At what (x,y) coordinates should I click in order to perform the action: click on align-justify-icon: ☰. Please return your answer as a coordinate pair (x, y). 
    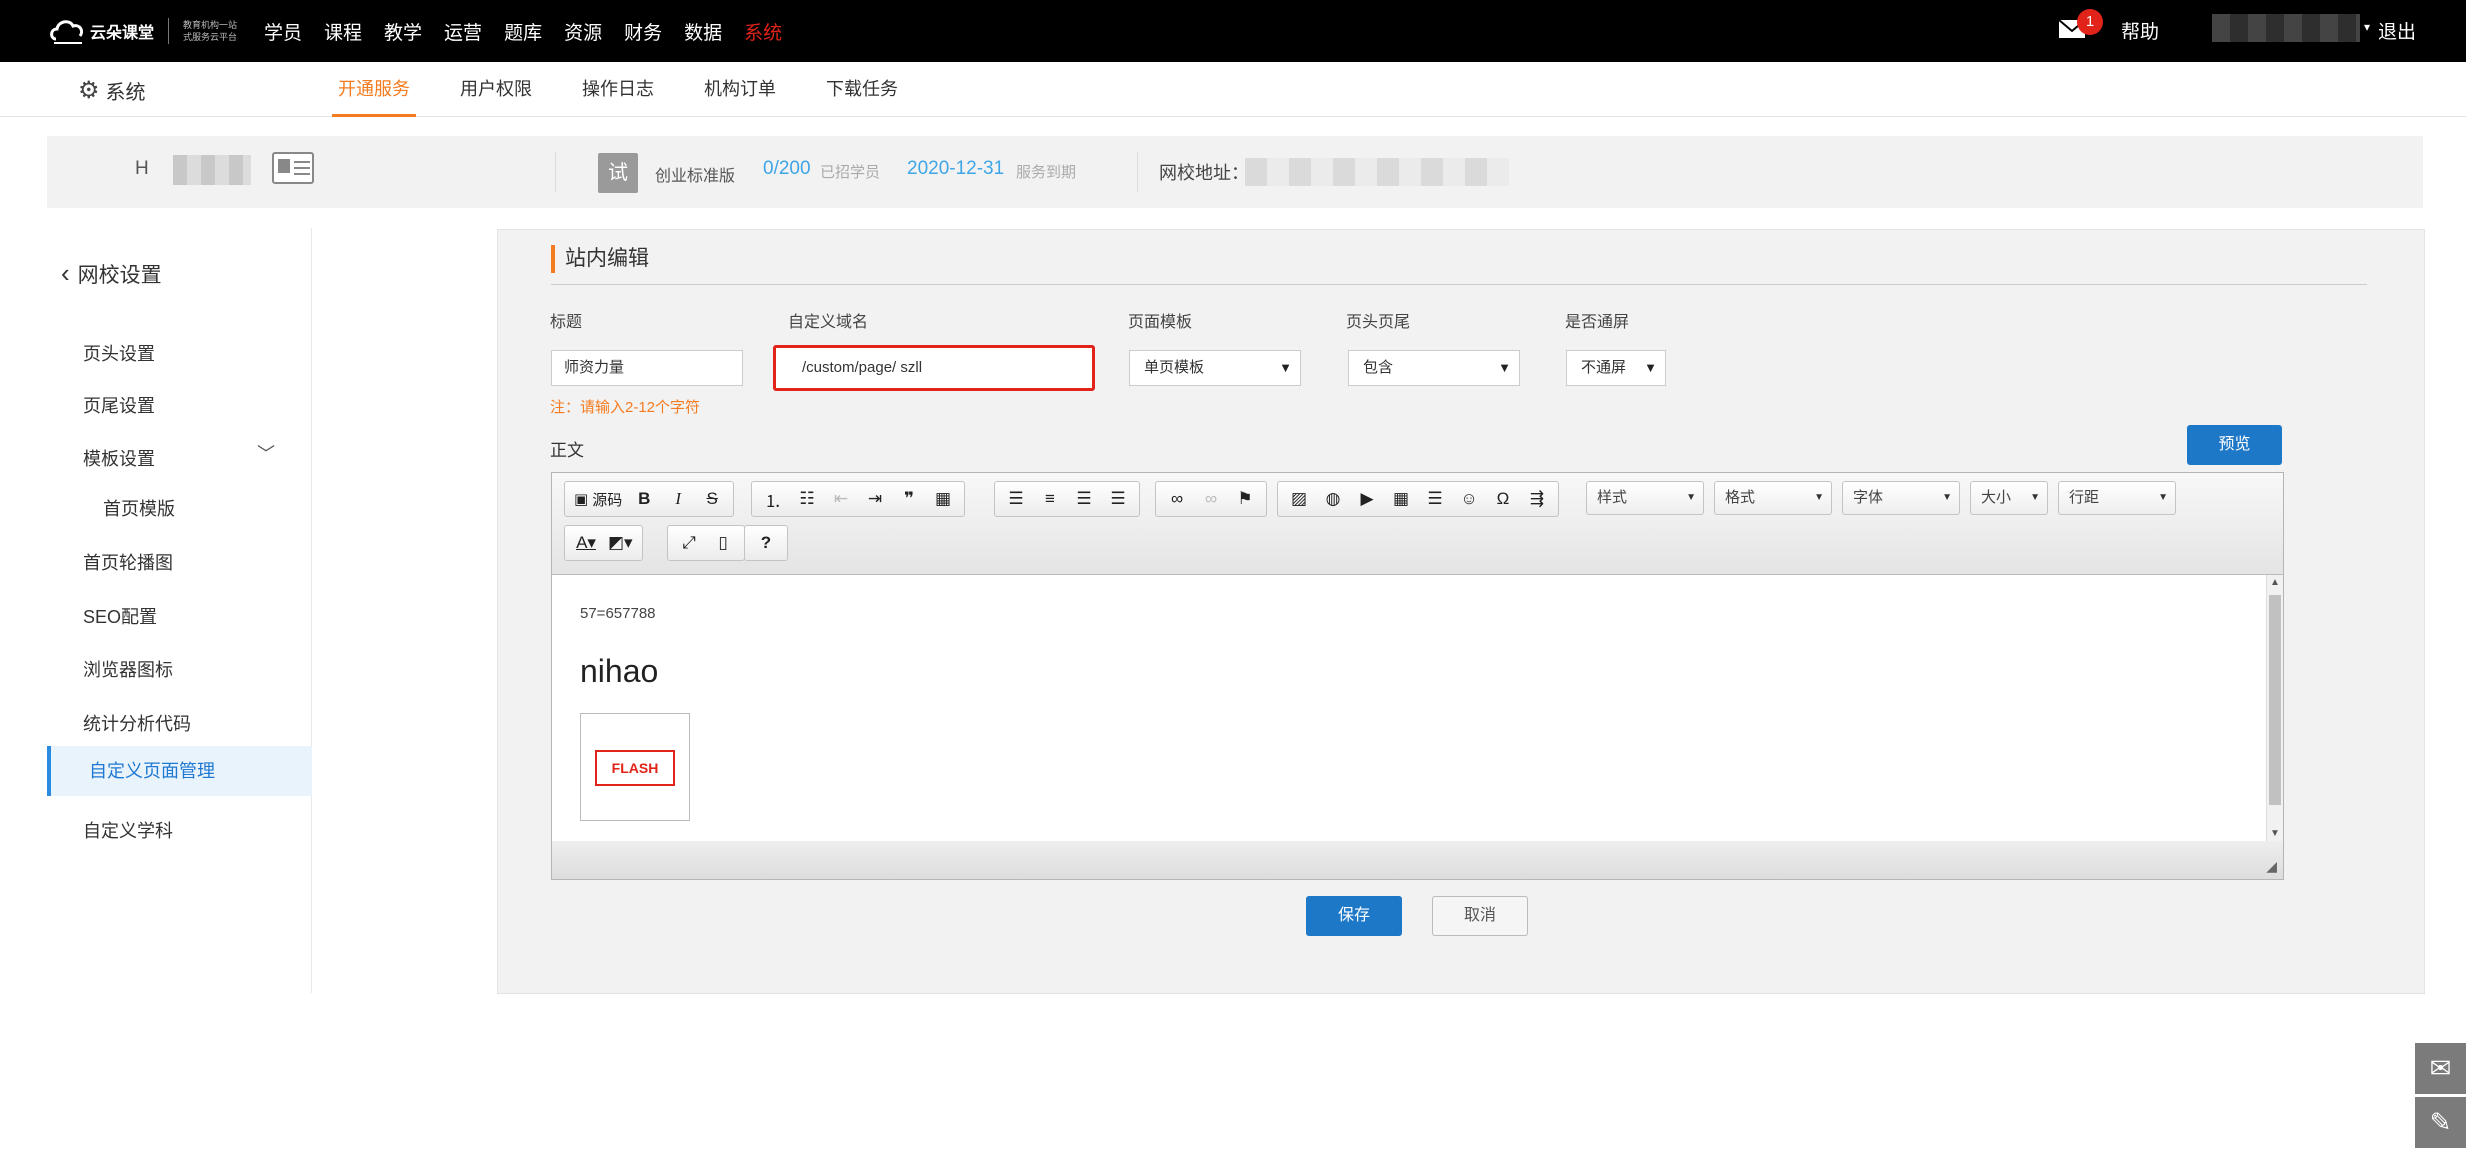
    Looking at the image, I should click on (1118, 499).